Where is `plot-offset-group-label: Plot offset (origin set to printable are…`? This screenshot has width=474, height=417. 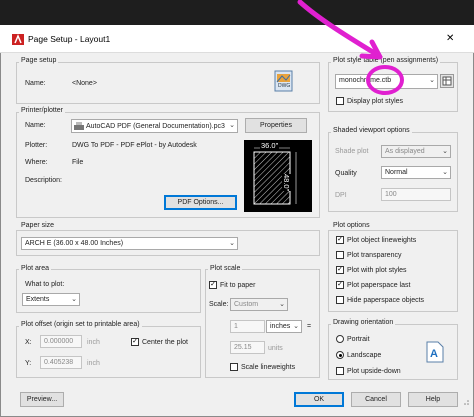
plot-offset-group-label: Plot offset (origin set to printable are… is located at coordinates (80, 324).